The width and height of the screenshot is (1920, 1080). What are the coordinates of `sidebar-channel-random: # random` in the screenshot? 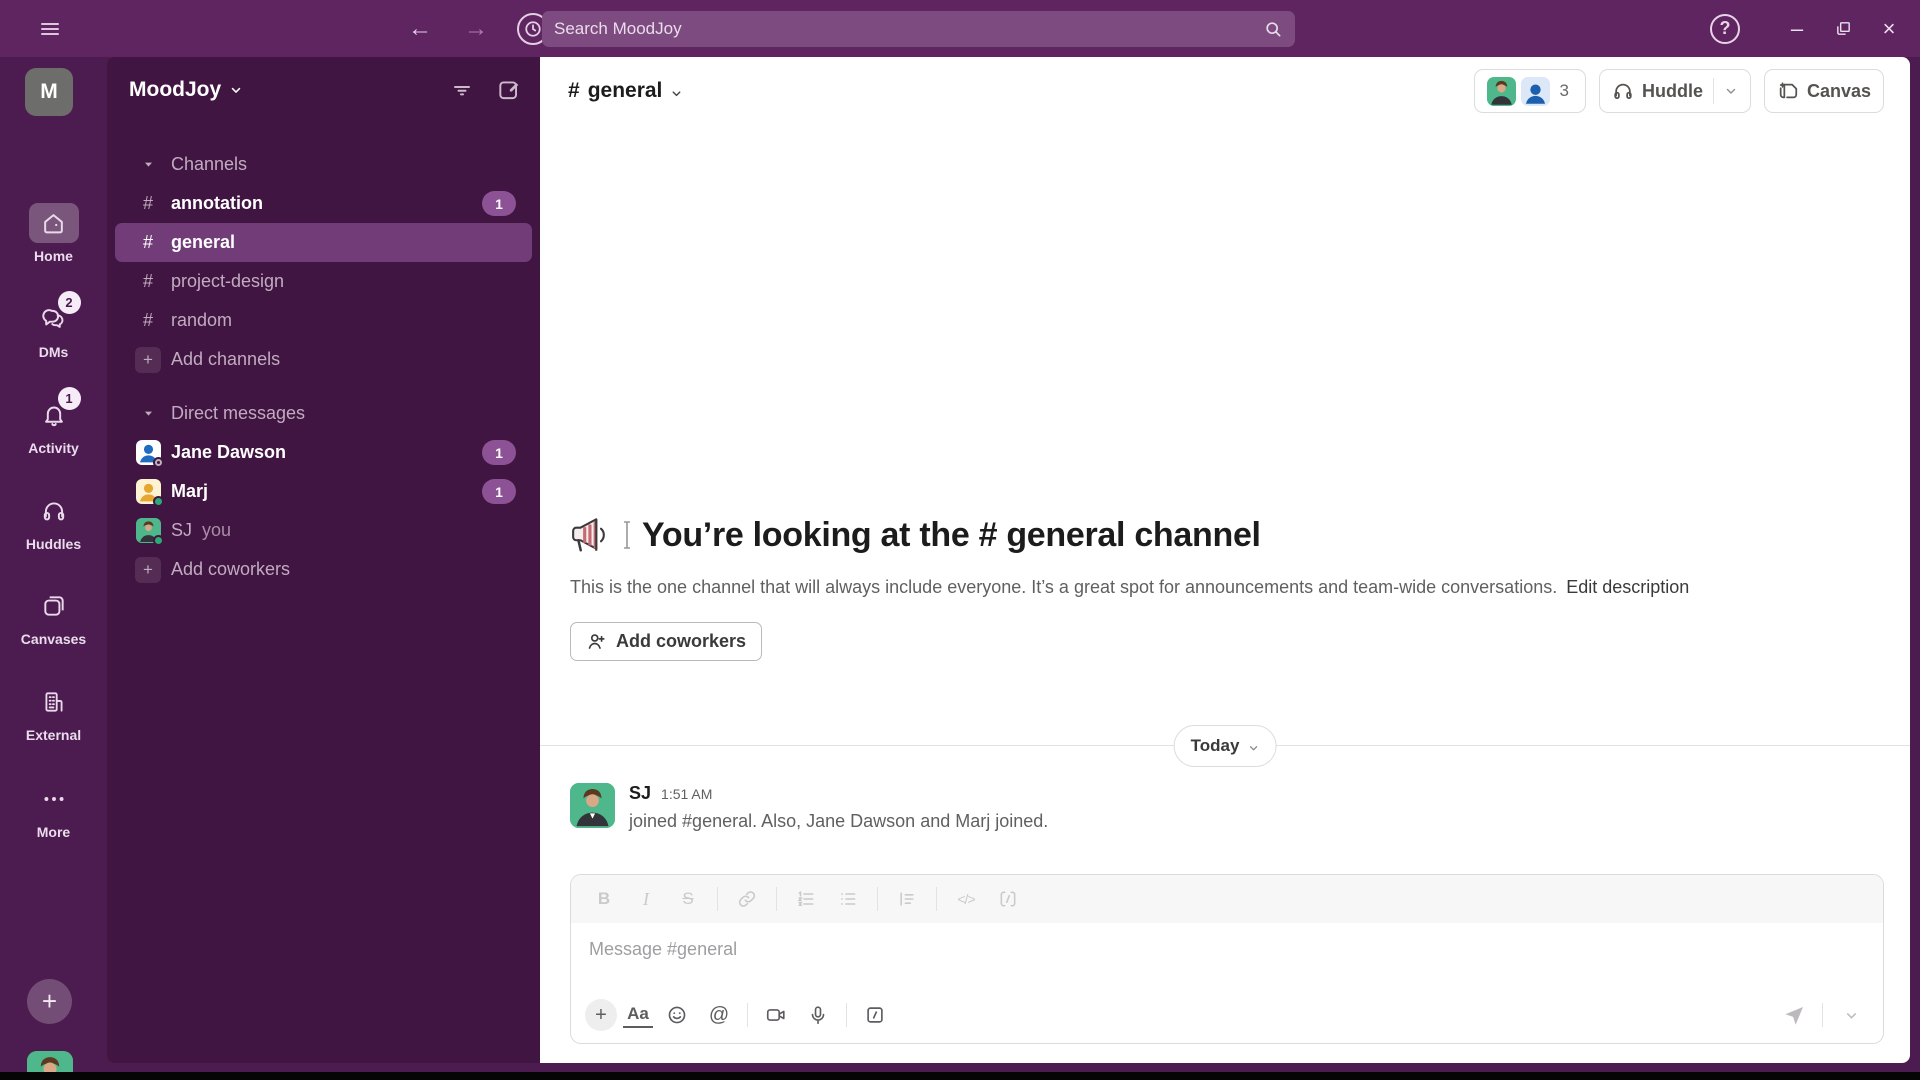 It's located at (323, 320).